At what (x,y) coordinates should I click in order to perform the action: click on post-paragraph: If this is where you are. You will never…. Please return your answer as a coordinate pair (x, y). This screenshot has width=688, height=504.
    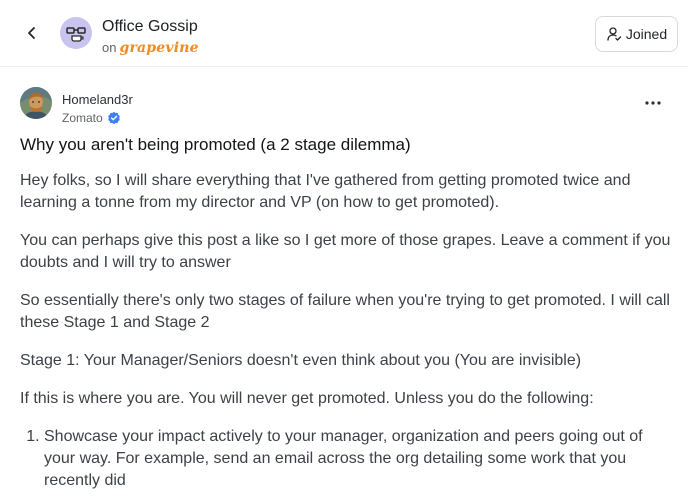
    Looking at the image, I should click on (307, 398).